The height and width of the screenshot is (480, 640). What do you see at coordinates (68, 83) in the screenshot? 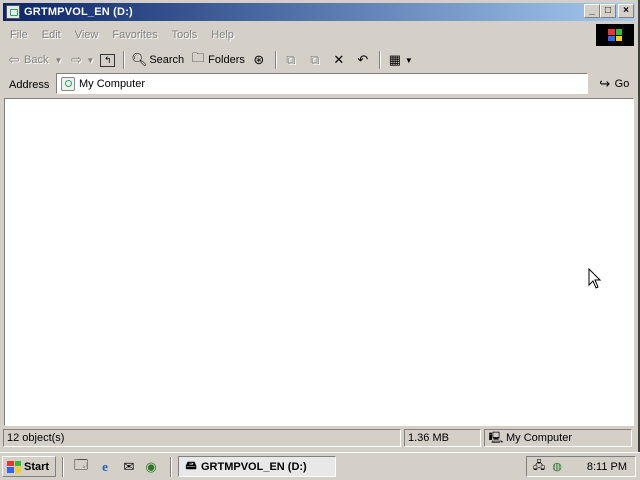
I see `my-computer-icon` at bounding box center [68, 83].